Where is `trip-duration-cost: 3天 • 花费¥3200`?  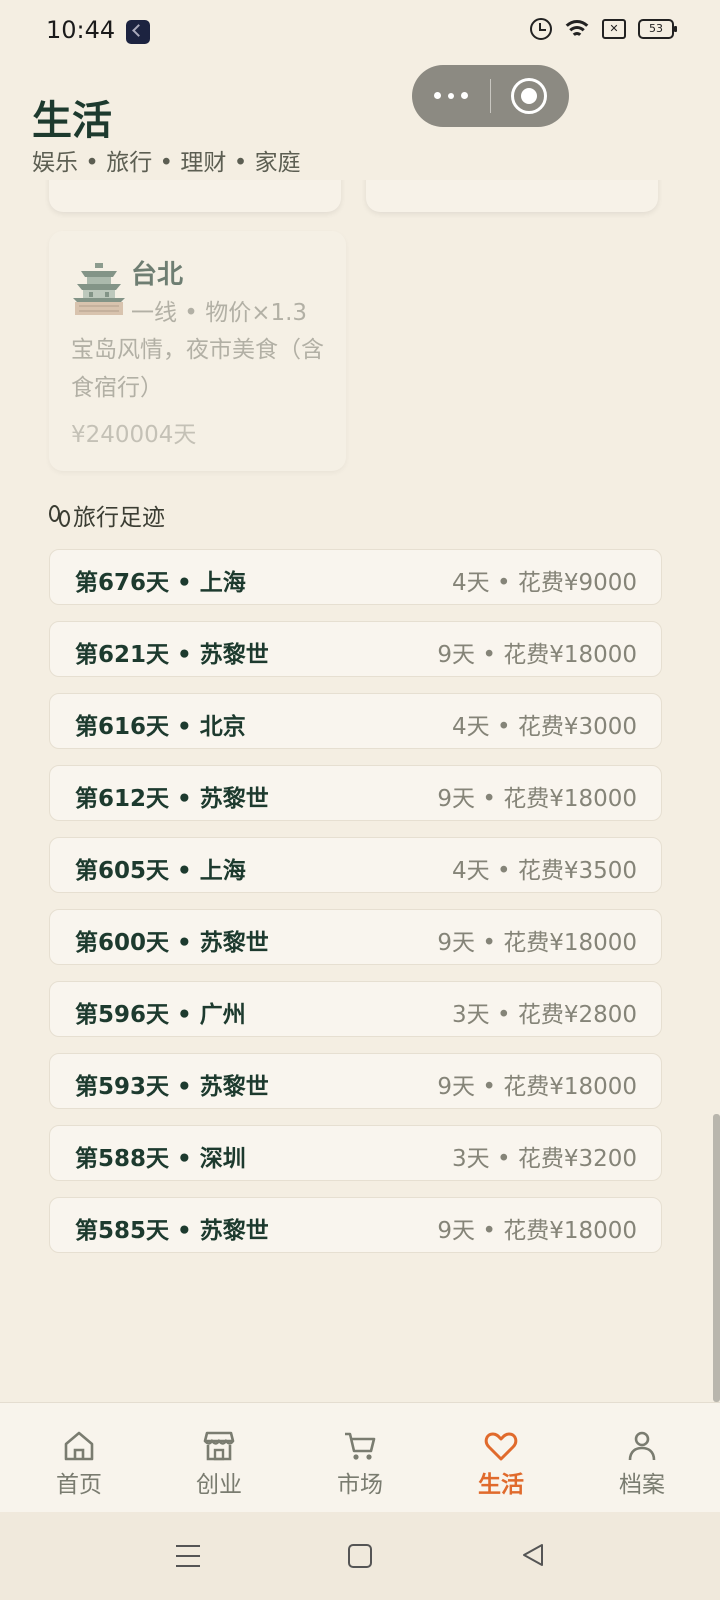
trip-duration-cost: 3天 • 花费¥3200 is located at coordinates (544, 1159).